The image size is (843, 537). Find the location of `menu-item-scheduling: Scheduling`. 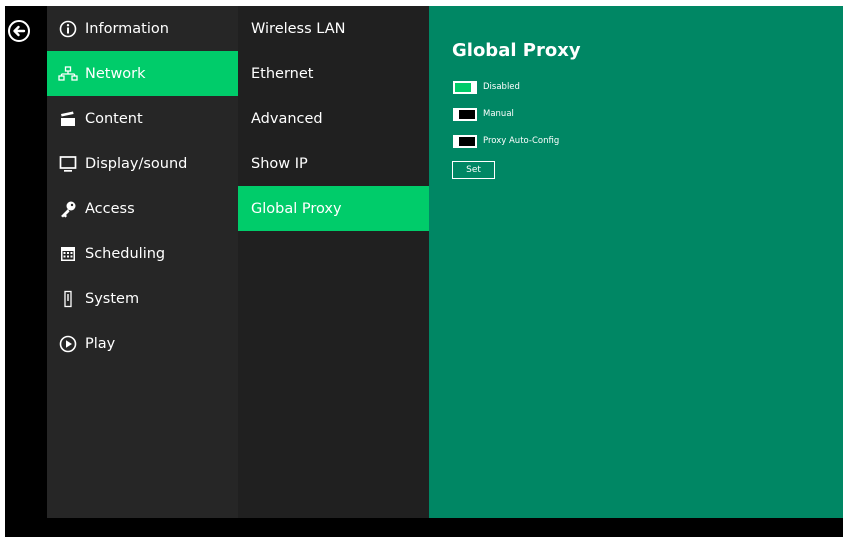

menu-item-scheduling: Scheduling is located at coordinates (142, 253).